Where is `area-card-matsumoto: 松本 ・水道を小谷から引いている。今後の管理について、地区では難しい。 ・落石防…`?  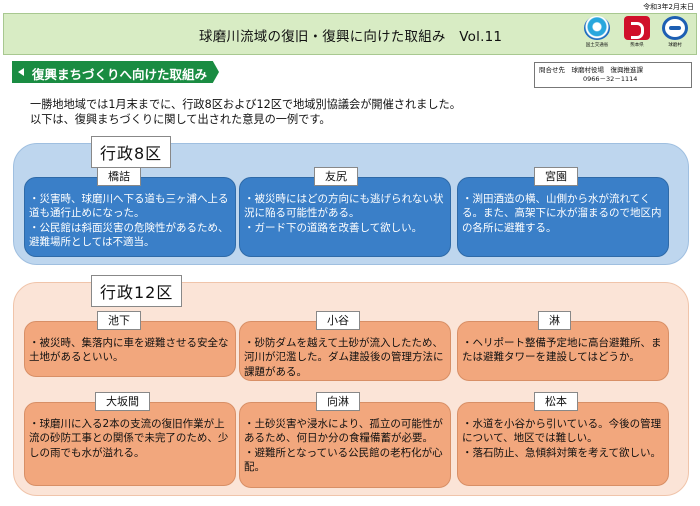 area-card-matsumoto: 松本 ・水道を小谷から引いている。今後の管理について、地区では難しい。 ・落石防… is located at coordinates (563, 439).